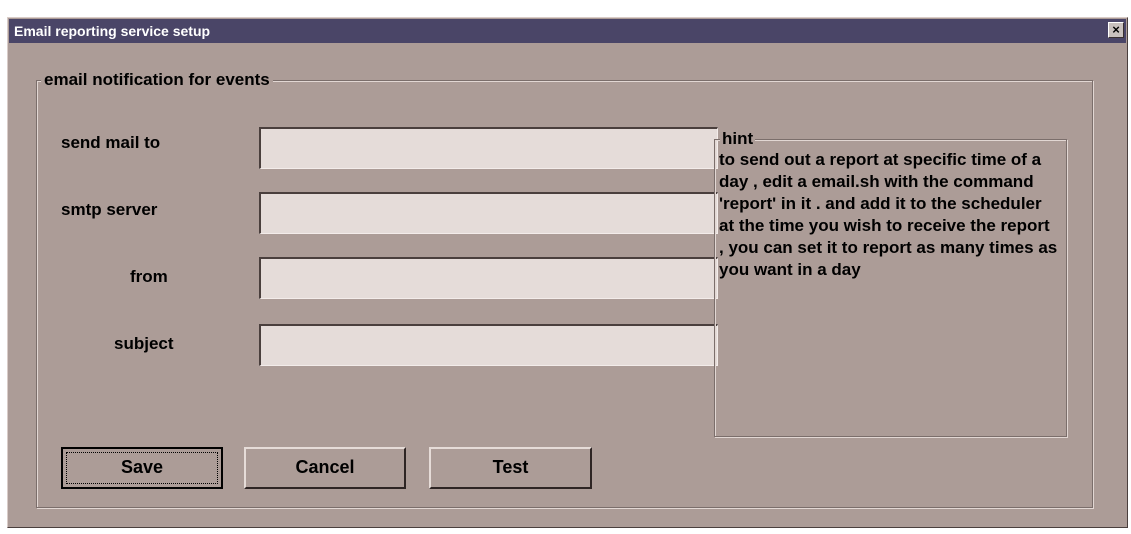  Describe the element at coordinates (109, 209) in the screenshot. I see `smtp-server-label: smtp server` at that location.